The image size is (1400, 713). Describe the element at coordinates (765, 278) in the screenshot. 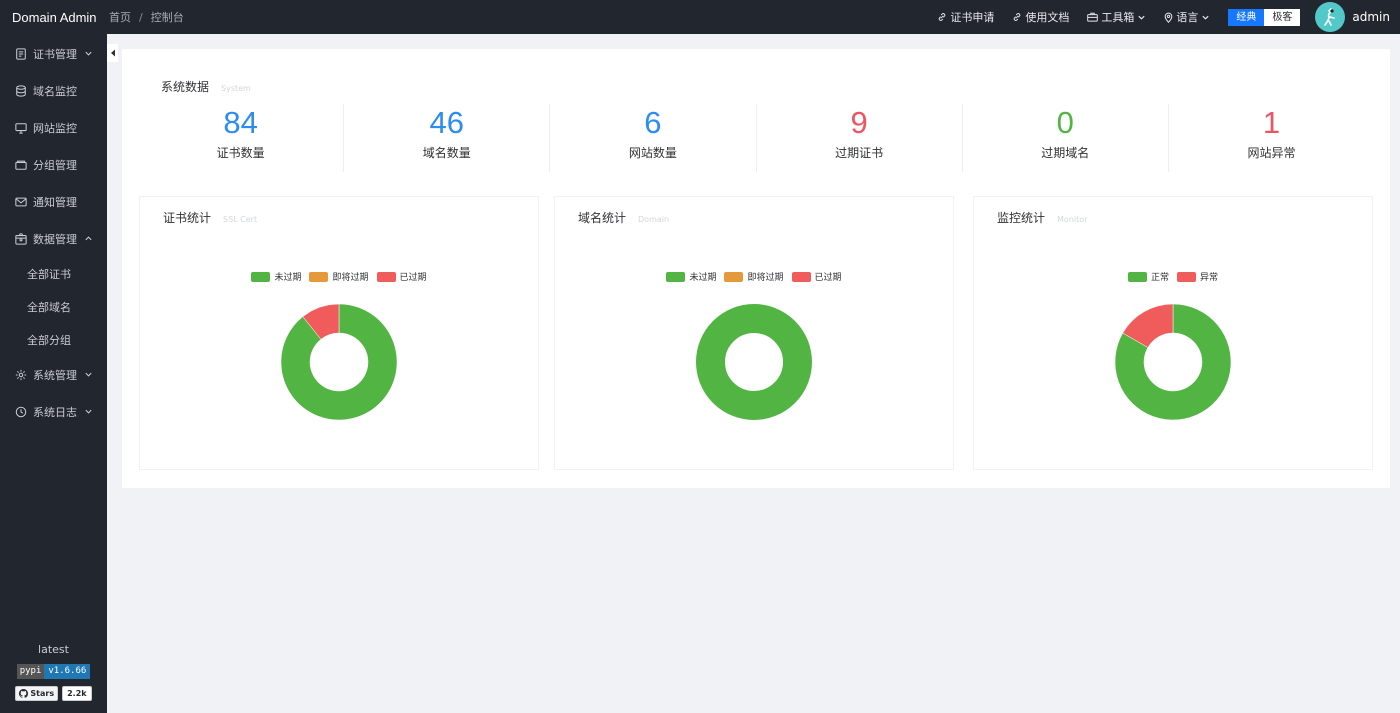

I see `legend-label: 即将过期` at that location.